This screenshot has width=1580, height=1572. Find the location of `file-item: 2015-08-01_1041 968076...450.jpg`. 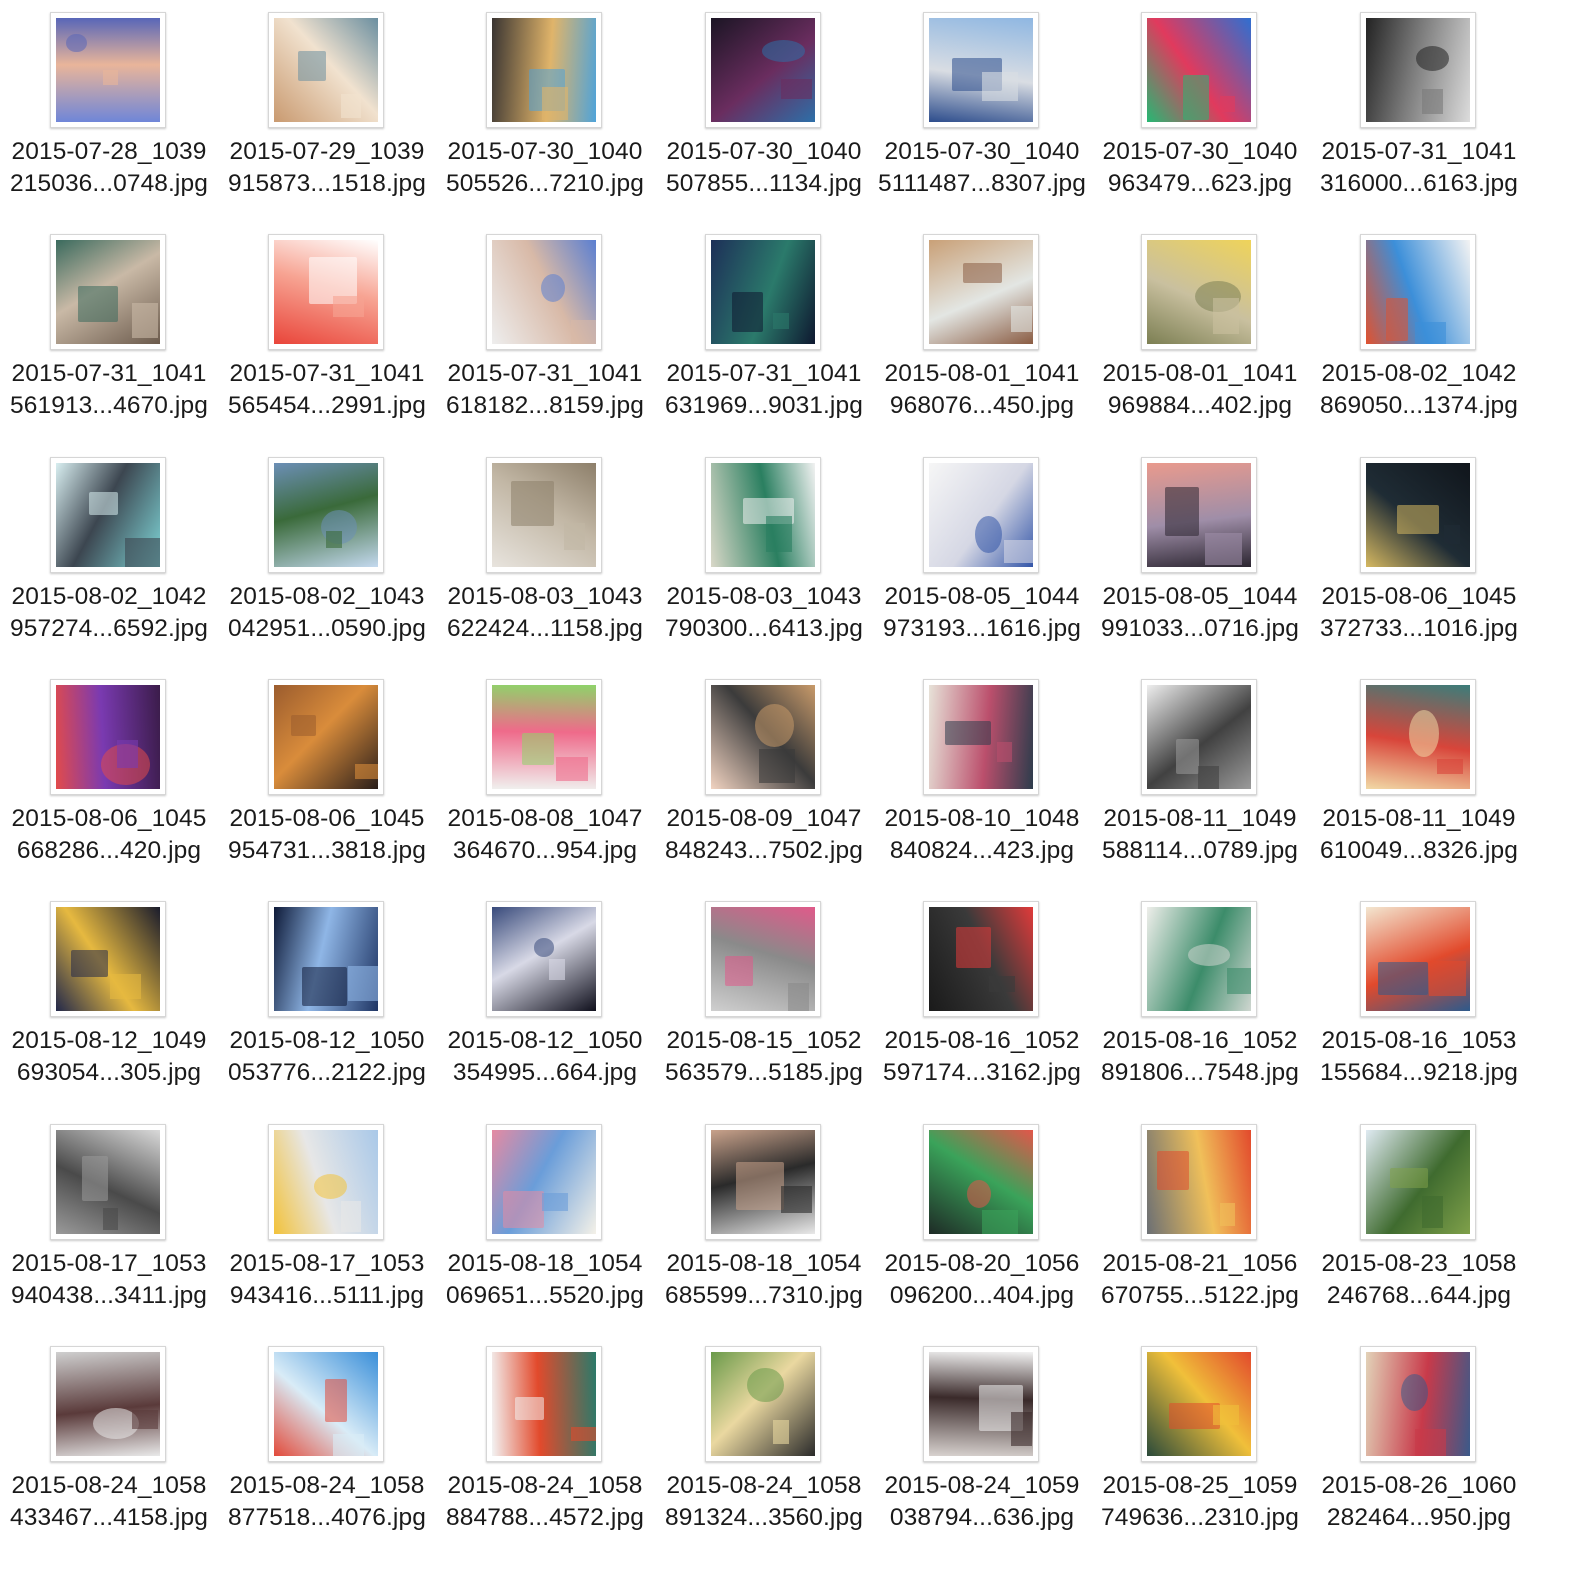

file-item: 2015-08-01_1041 968076...450.jpg is located at coordinates (982, 333).